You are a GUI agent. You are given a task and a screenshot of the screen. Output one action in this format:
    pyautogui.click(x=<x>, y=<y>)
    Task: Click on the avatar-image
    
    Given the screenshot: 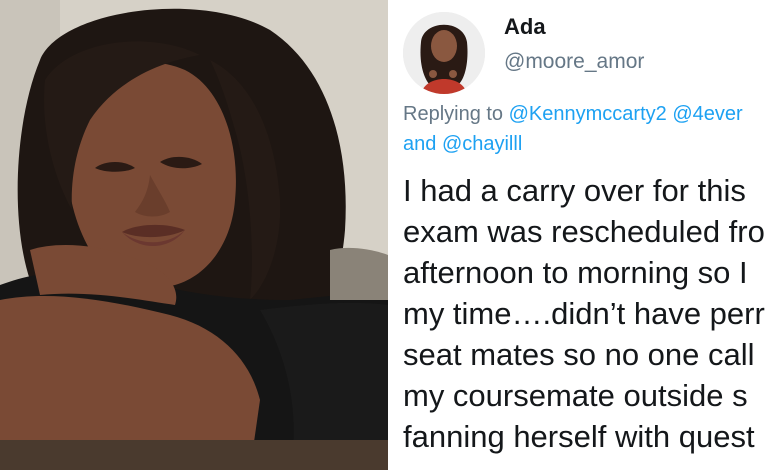 What is the action you would take?
    pyautogui.click(x=444, y=53)
    